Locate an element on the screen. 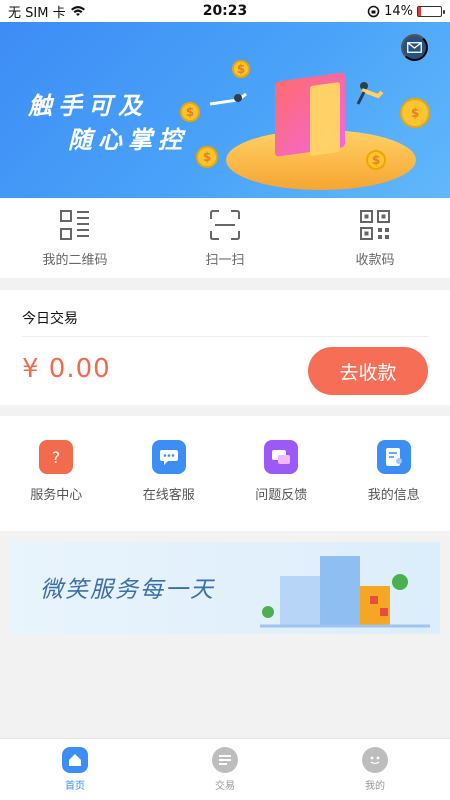  quick-item-scan: 扫一扫 is located at coordinates (225, 238).